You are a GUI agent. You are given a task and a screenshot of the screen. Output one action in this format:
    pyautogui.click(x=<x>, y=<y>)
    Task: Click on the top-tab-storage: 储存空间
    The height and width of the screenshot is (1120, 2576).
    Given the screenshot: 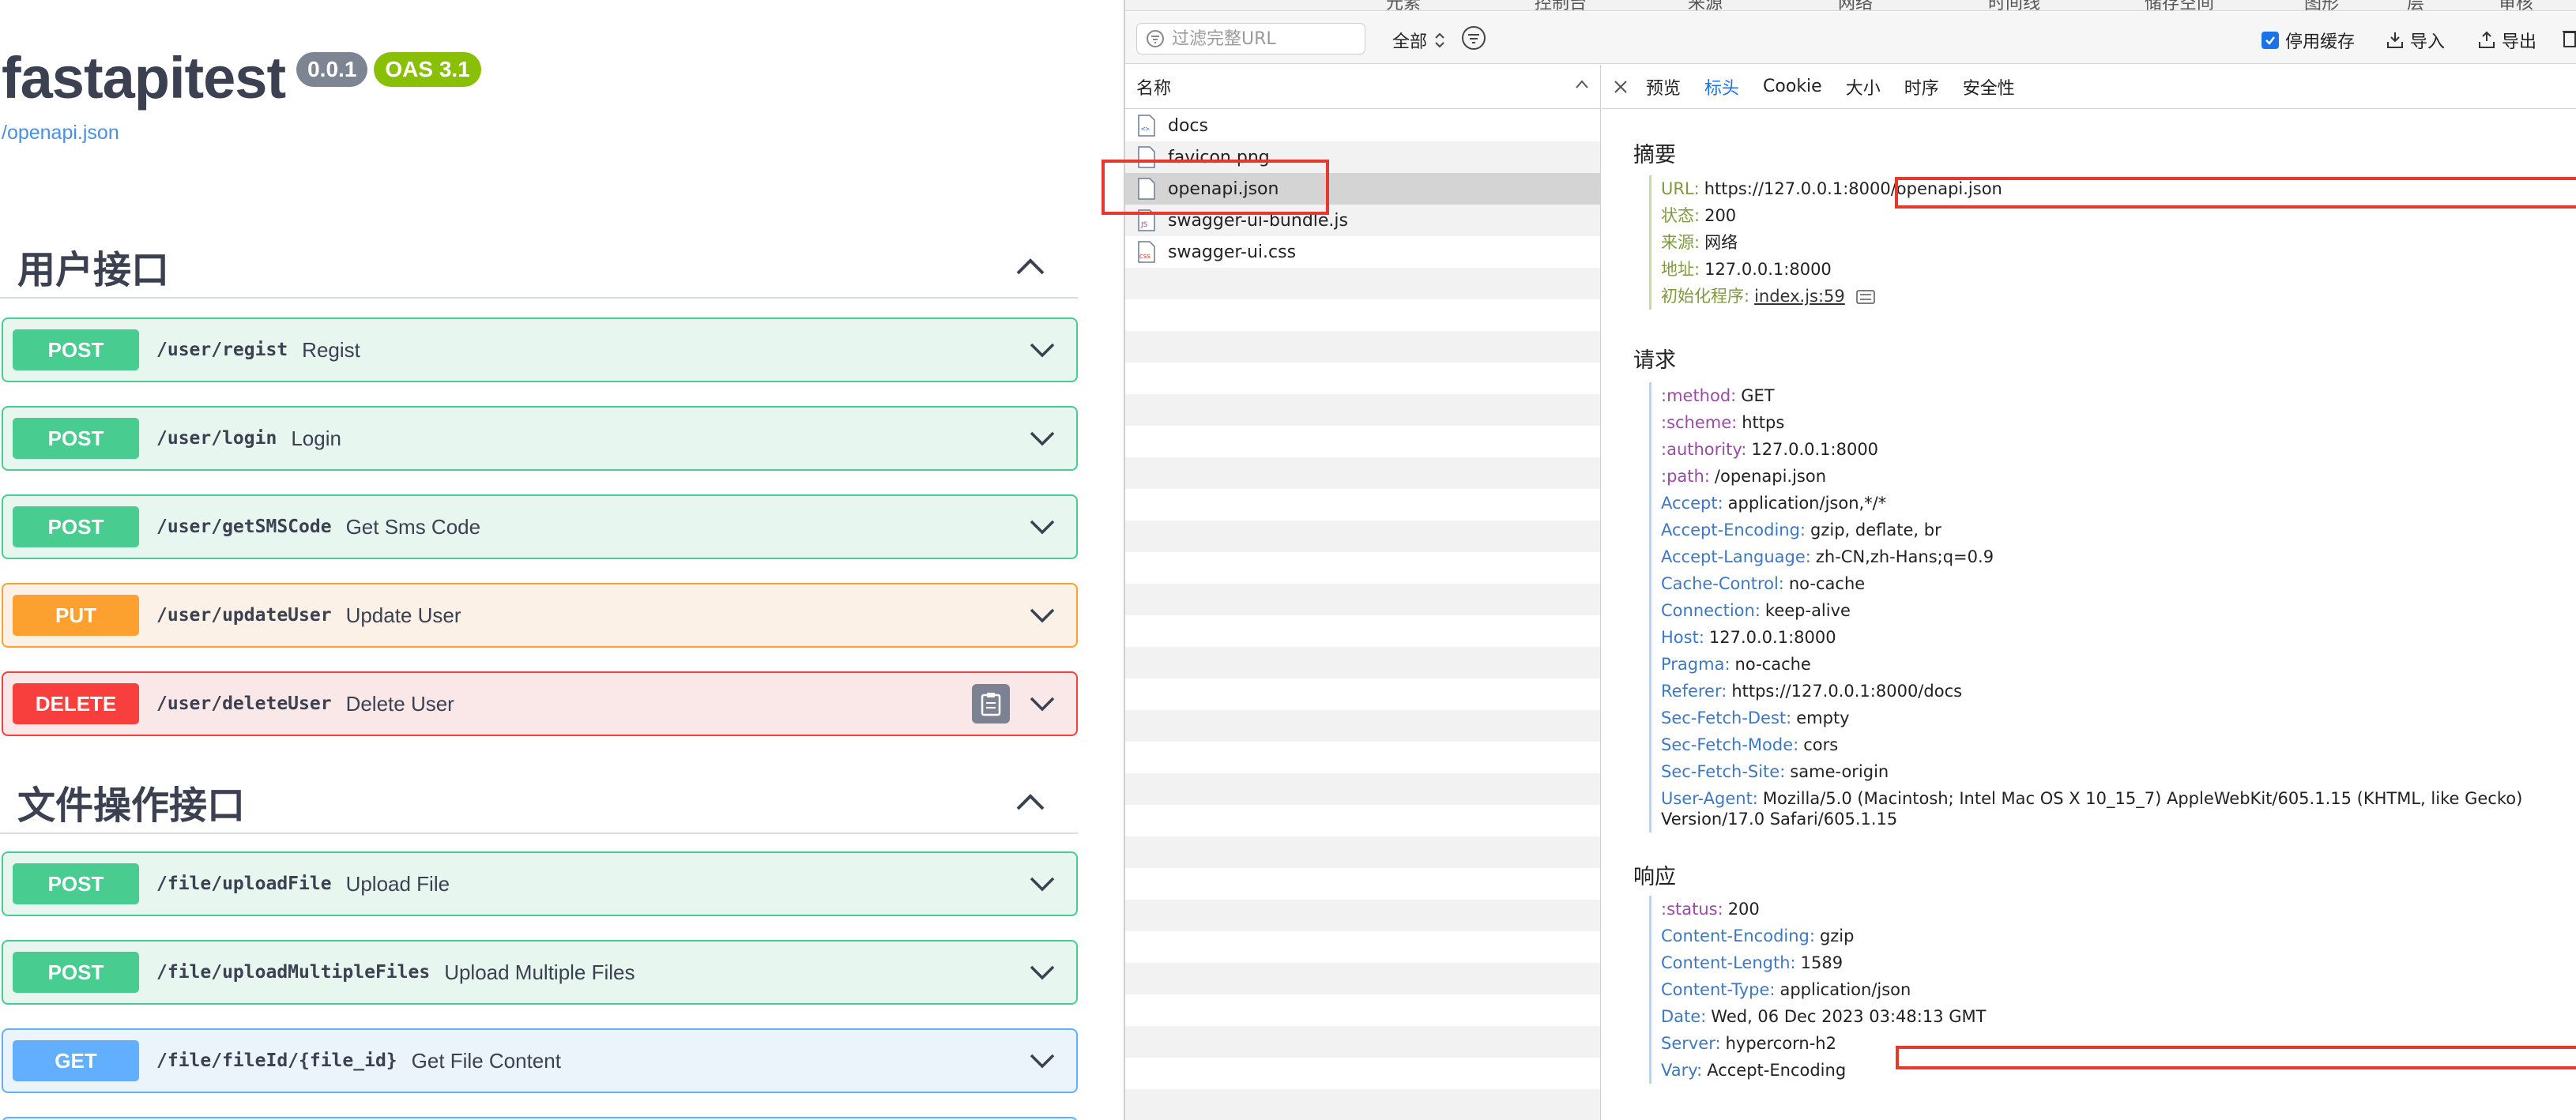 What is the action you would take?
    pyautogui.click(x=2179, y=5)
    